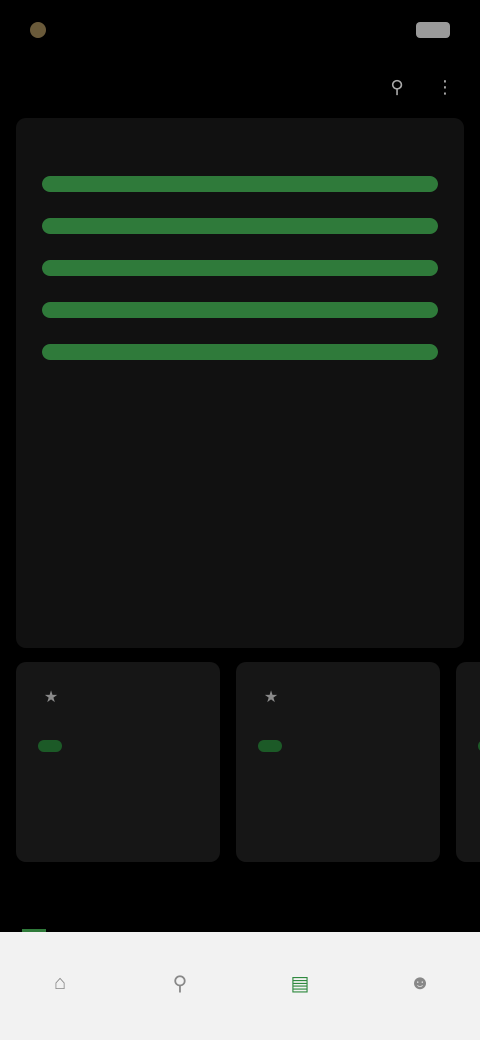 The height and width of the screenshot is (1040, 480). I want to click on bottom-nav: ⌂ ⚲ ▤ ☻, so click(240, 986).